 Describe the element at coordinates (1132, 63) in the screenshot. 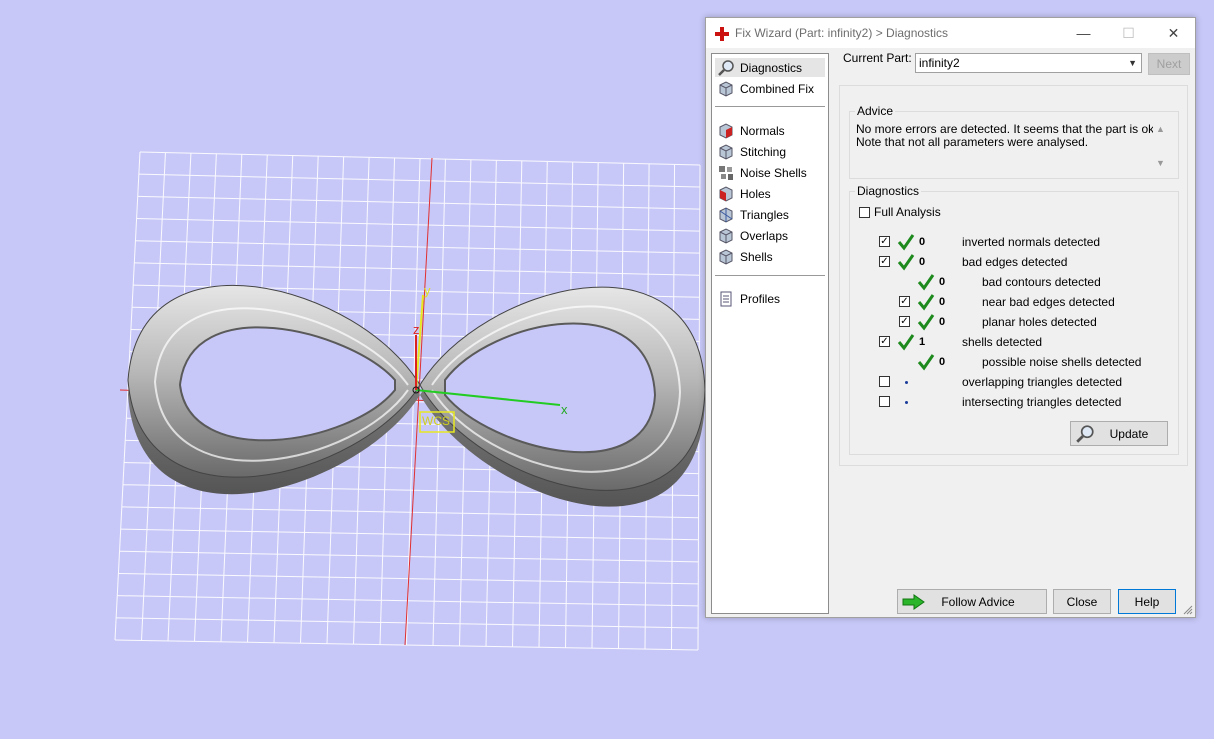

I see `chevron-down-icon: ▼` at that location.